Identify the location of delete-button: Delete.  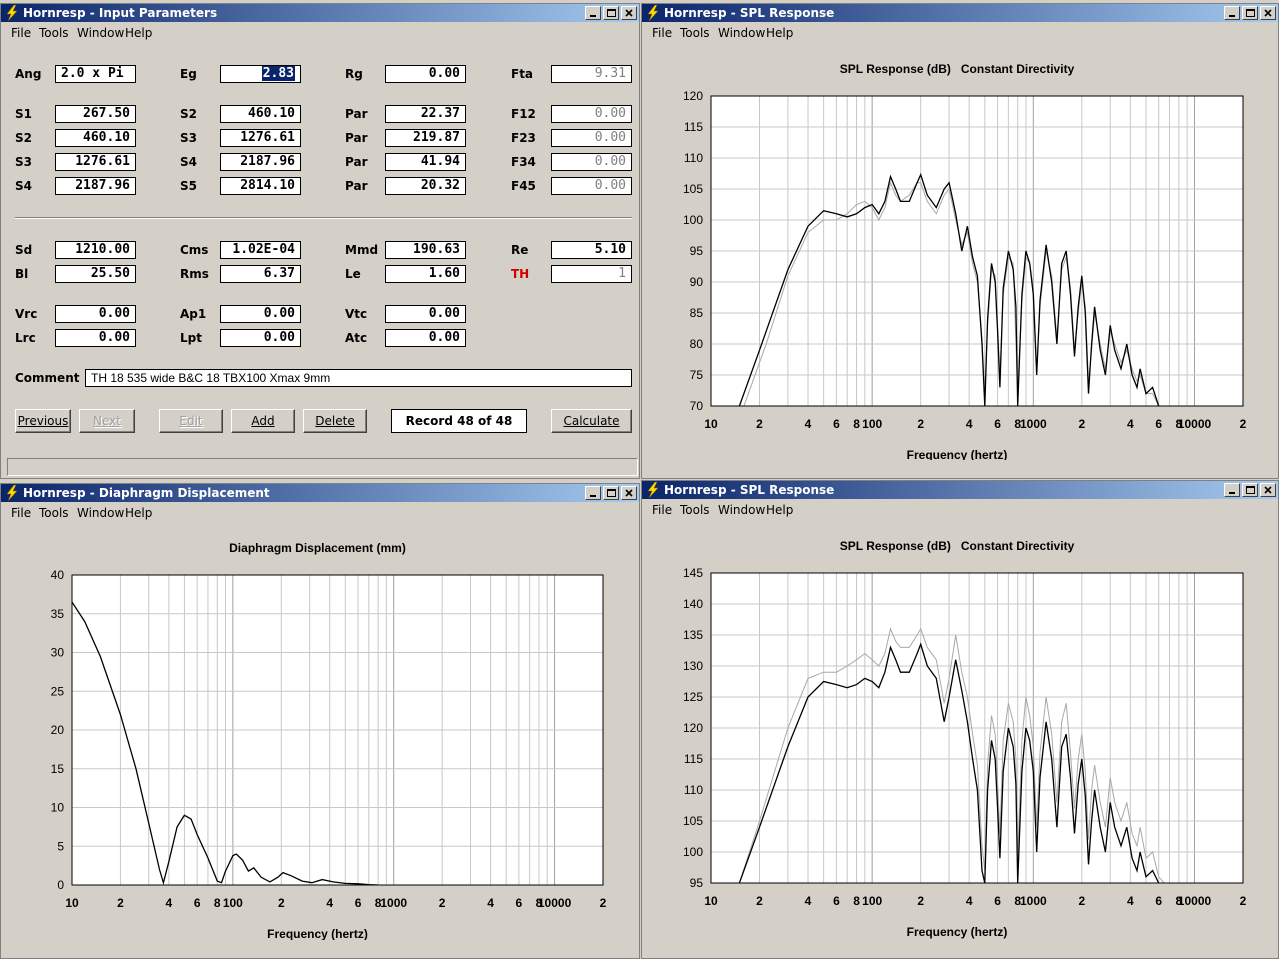
(335, 421).